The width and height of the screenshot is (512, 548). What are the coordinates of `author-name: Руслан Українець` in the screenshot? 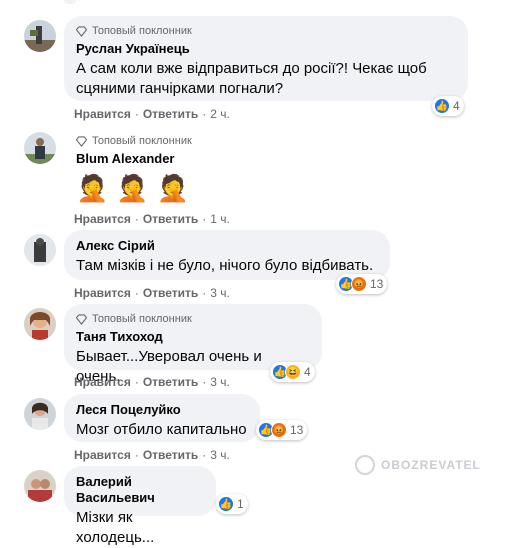 It's located at (266, 49).